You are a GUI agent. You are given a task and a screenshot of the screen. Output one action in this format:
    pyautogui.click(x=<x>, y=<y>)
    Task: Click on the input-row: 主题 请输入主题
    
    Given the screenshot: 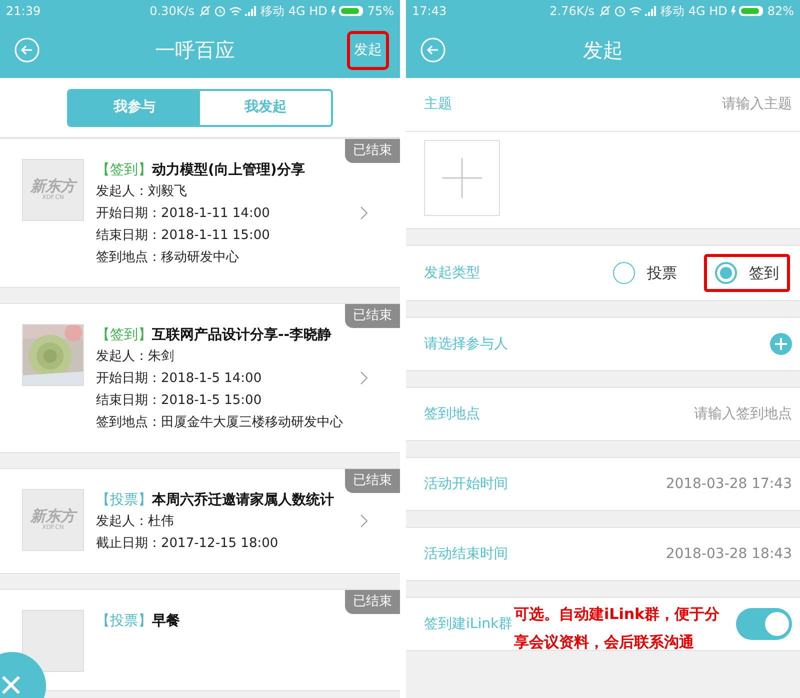 What is the action you would take?
    pyautogui.click(x=603, y=105)
    